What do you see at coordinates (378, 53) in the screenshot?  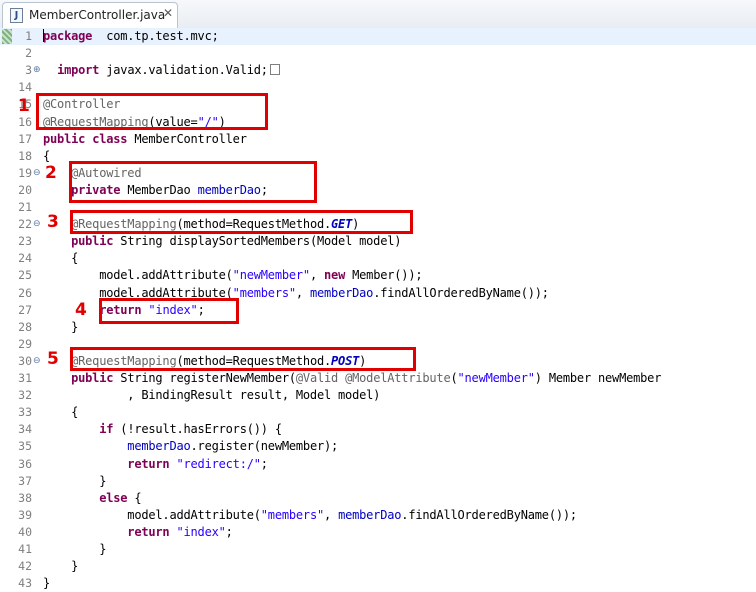 I see `code-line: 2` at bounding box center [378, 53].